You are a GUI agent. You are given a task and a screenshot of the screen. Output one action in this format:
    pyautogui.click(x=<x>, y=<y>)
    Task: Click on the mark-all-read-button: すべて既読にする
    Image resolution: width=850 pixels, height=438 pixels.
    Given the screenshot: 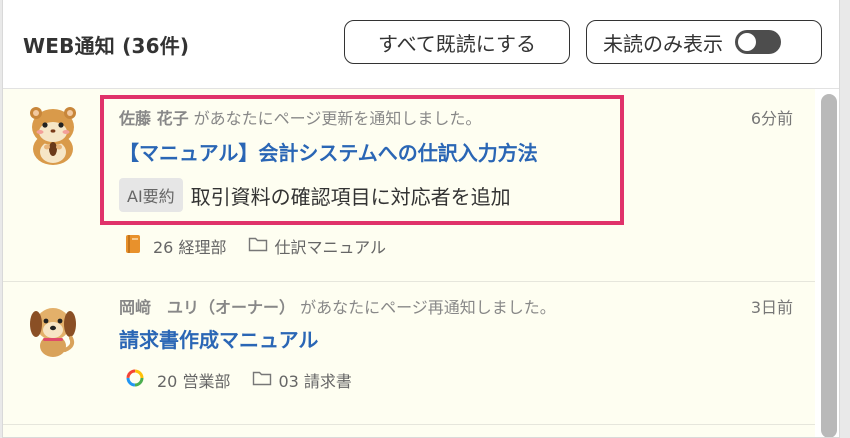 What is the action you would take?
    pyautogui.click(x=457, y=42)
    